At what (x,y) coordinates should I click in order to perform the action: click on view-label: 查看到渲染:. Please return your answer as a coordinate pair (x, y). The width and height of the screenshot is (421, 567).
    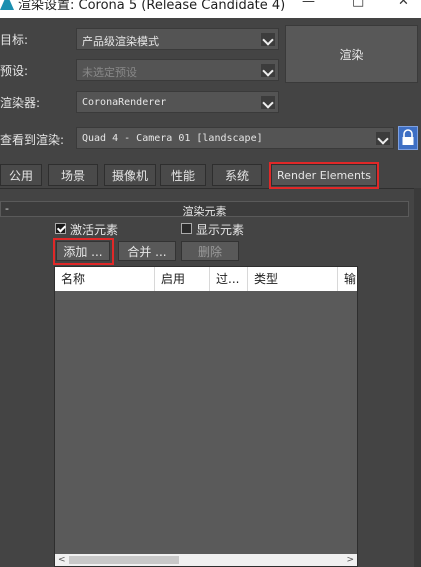
    Looking at the image, I should click on (32, 140).